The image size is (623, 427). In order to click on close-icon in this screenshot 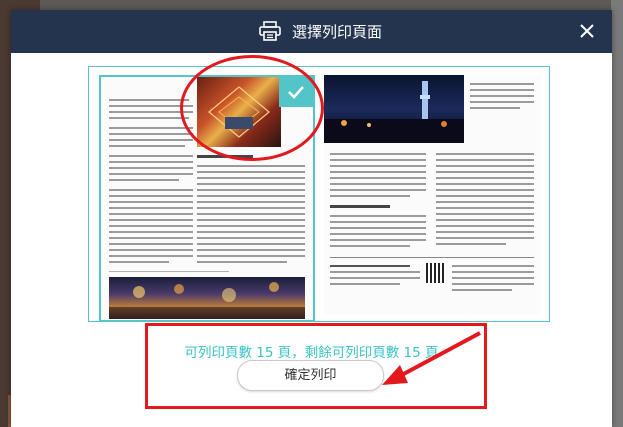, I will do `click(587, 31)`.